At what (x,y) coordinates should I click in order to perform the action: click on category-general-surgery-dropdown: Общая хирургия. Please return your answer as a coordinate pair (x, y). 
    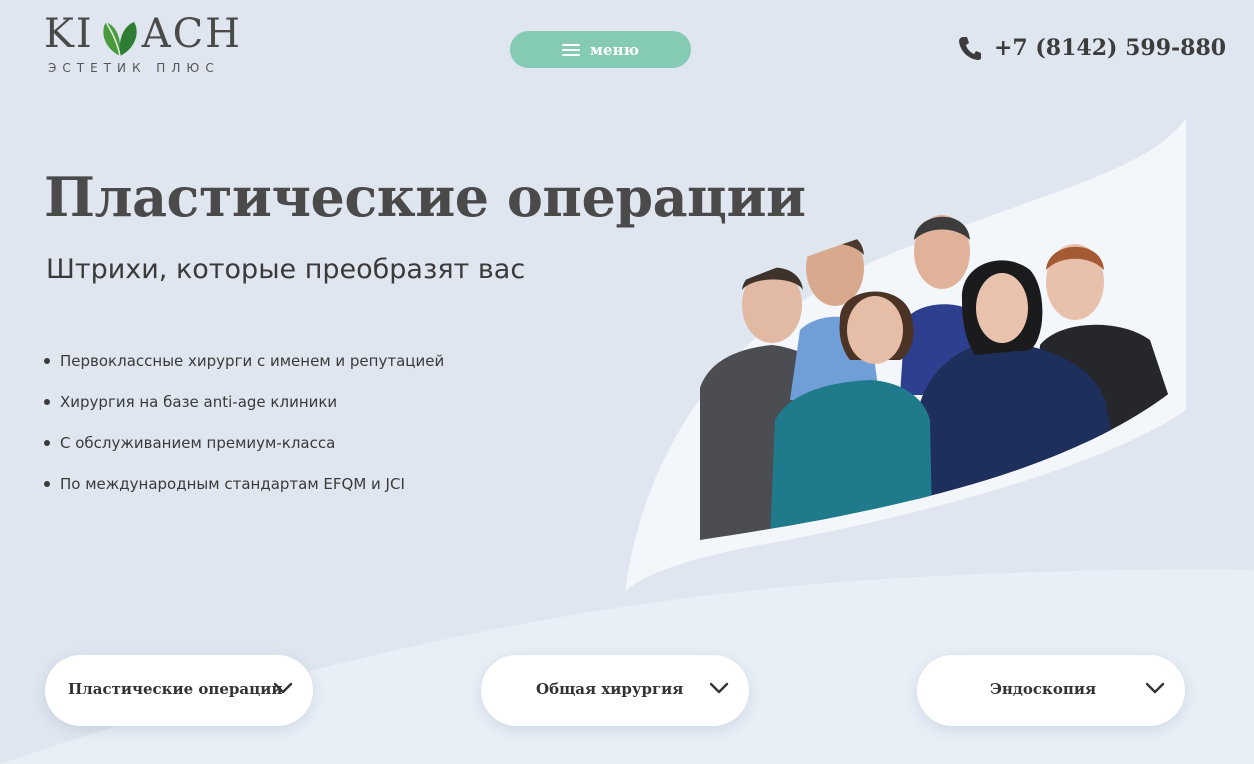
    Looking at the image, I should click on (615, 690).